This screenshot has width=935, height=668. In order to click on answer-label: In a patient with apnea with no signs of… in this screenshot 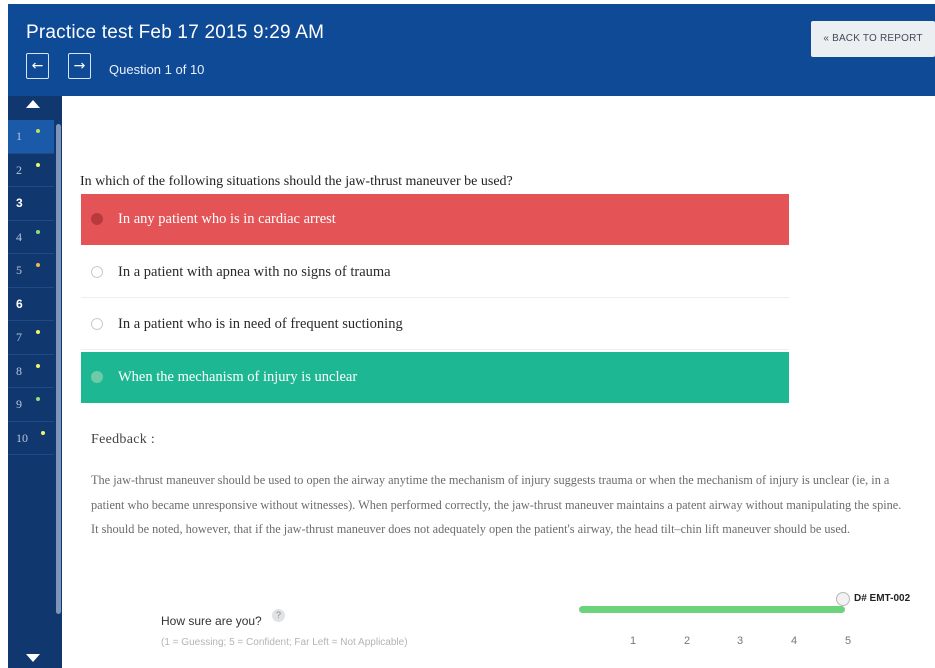, I will do `click(254, 272)`.